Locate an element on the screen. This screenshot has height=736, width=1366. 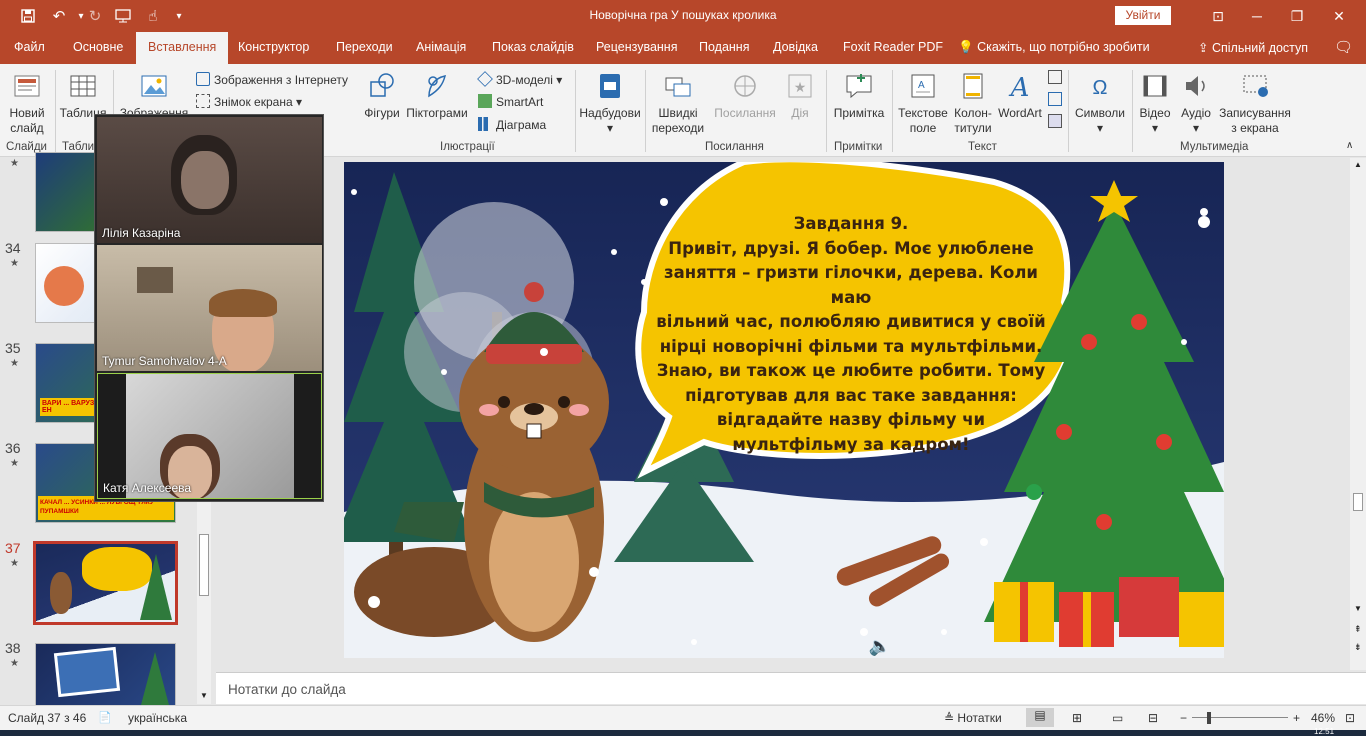
chart-button: Діаграма is located at coordinates (512, 124).